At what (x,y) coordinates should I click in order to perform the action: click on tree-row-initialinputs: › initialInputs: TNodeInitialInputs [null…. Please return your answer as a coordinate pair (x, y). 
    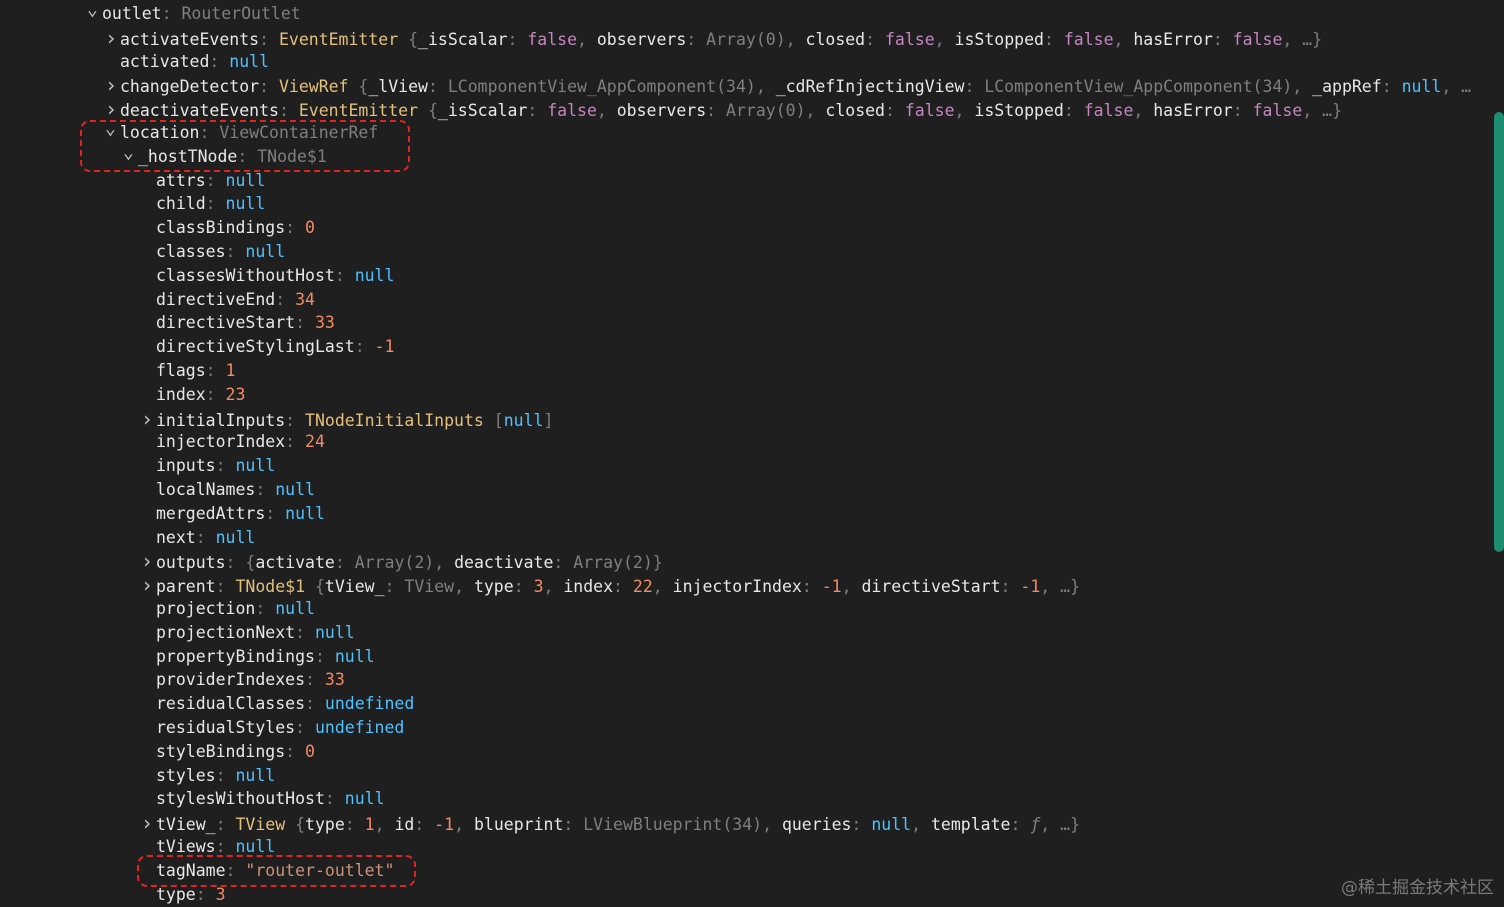
    Looking at the image, I should click on (347, 419).